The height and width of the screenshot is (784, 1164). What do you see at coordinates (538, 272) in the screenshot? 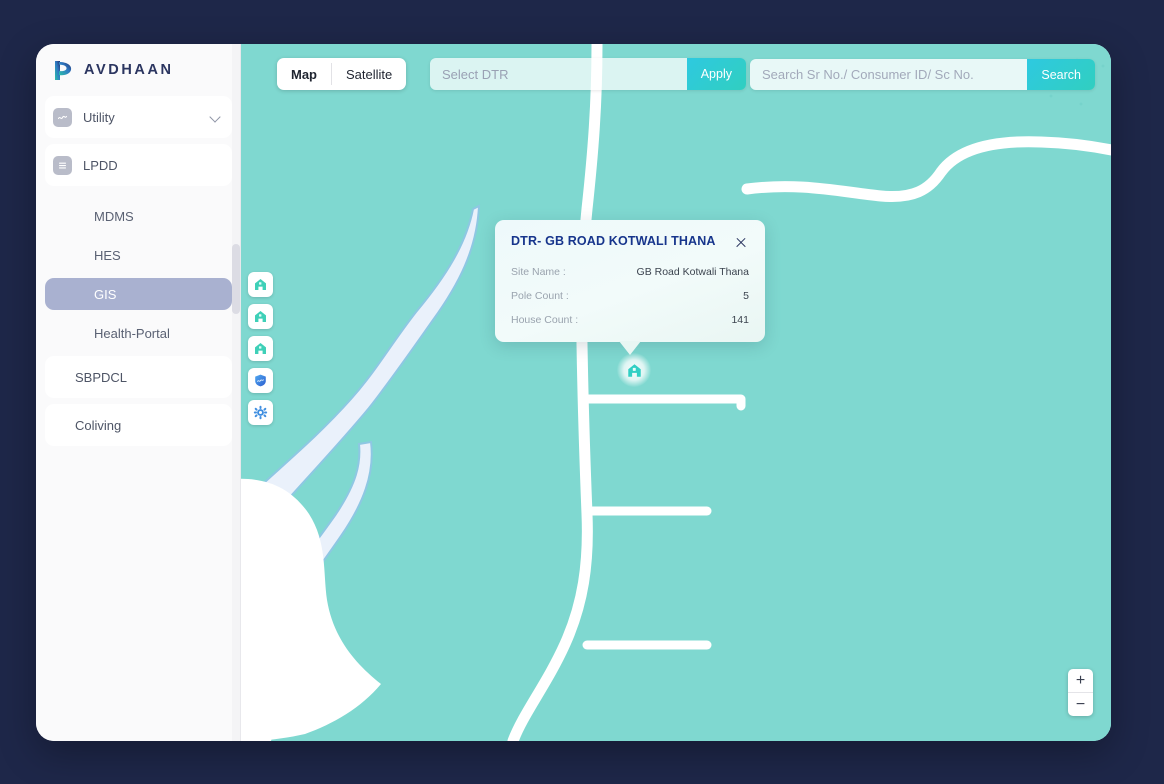
I see `popup-row-key: Site Name :` at bounding box center [538, 272].